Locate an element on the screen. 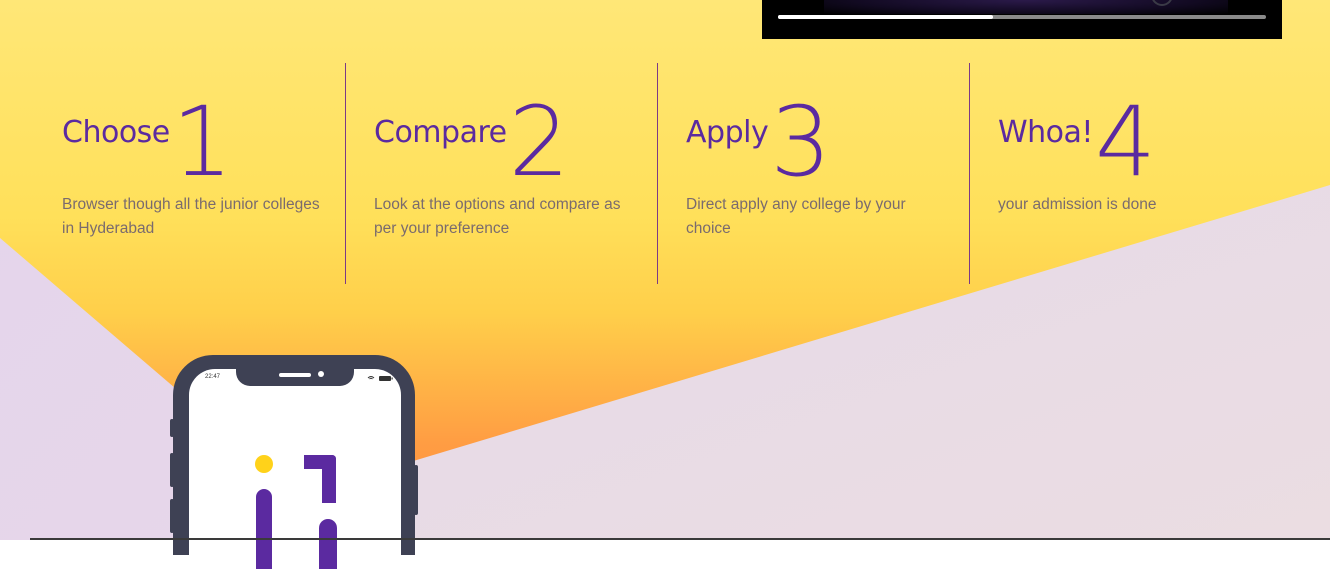 Image resolution: width=1330 pixels, height=569 pixels. step-heading: Compare 2 is located at coordinates (515, 141).